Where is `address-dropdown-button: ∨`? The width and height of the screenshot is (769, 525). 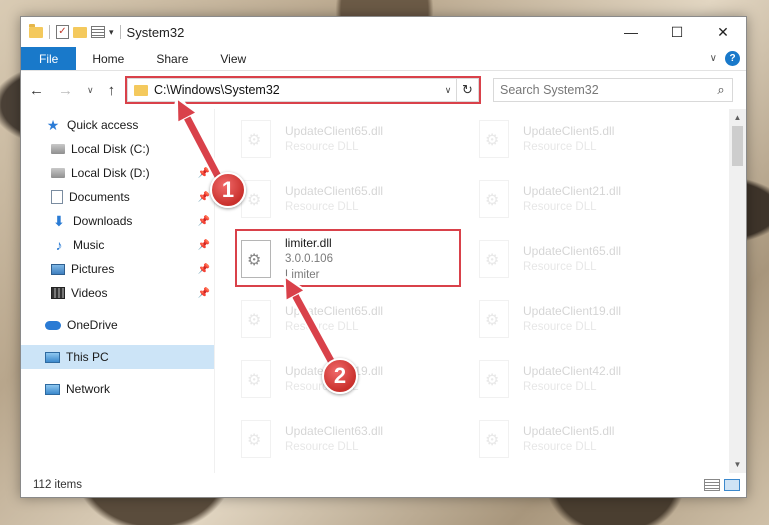
address-dropdown-button: ∨ is located at coordinates (448, 90).